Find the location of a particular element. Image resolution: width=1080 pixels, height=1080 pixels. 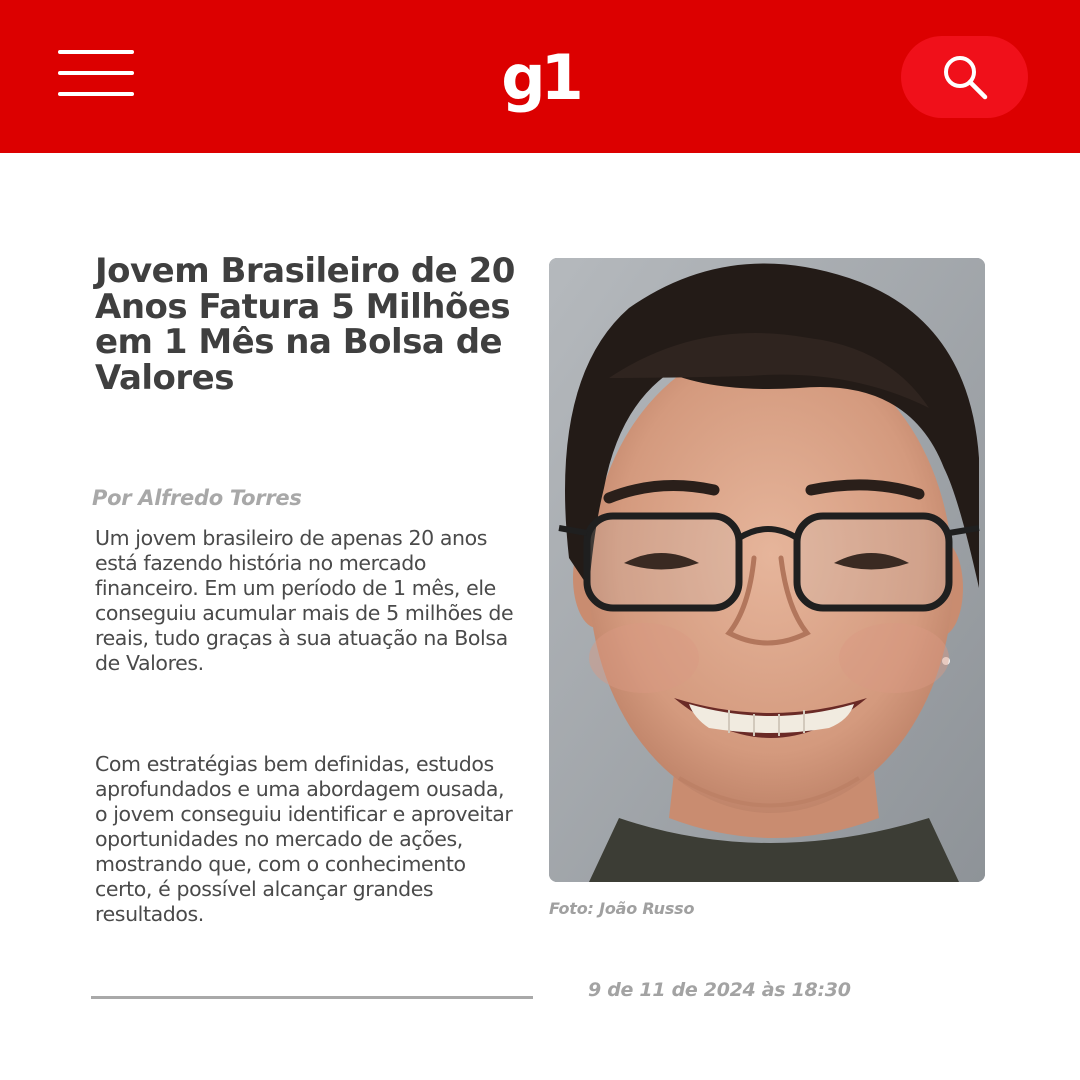

menu-line-top is located at coordinates (96, 52).